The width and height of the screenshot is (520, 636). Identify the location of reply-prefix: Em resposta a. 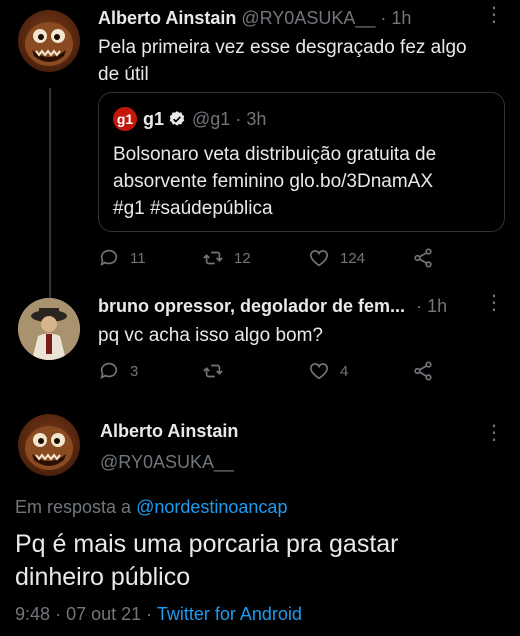
(73, 507).